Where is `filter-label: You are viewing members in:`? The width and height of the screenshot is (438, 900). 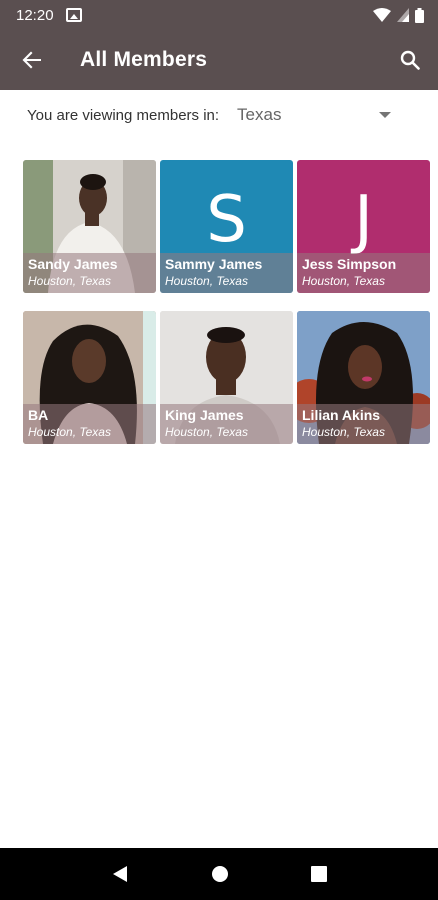 filter-label: You are viewing members in: is located at coordinates (123, 115).